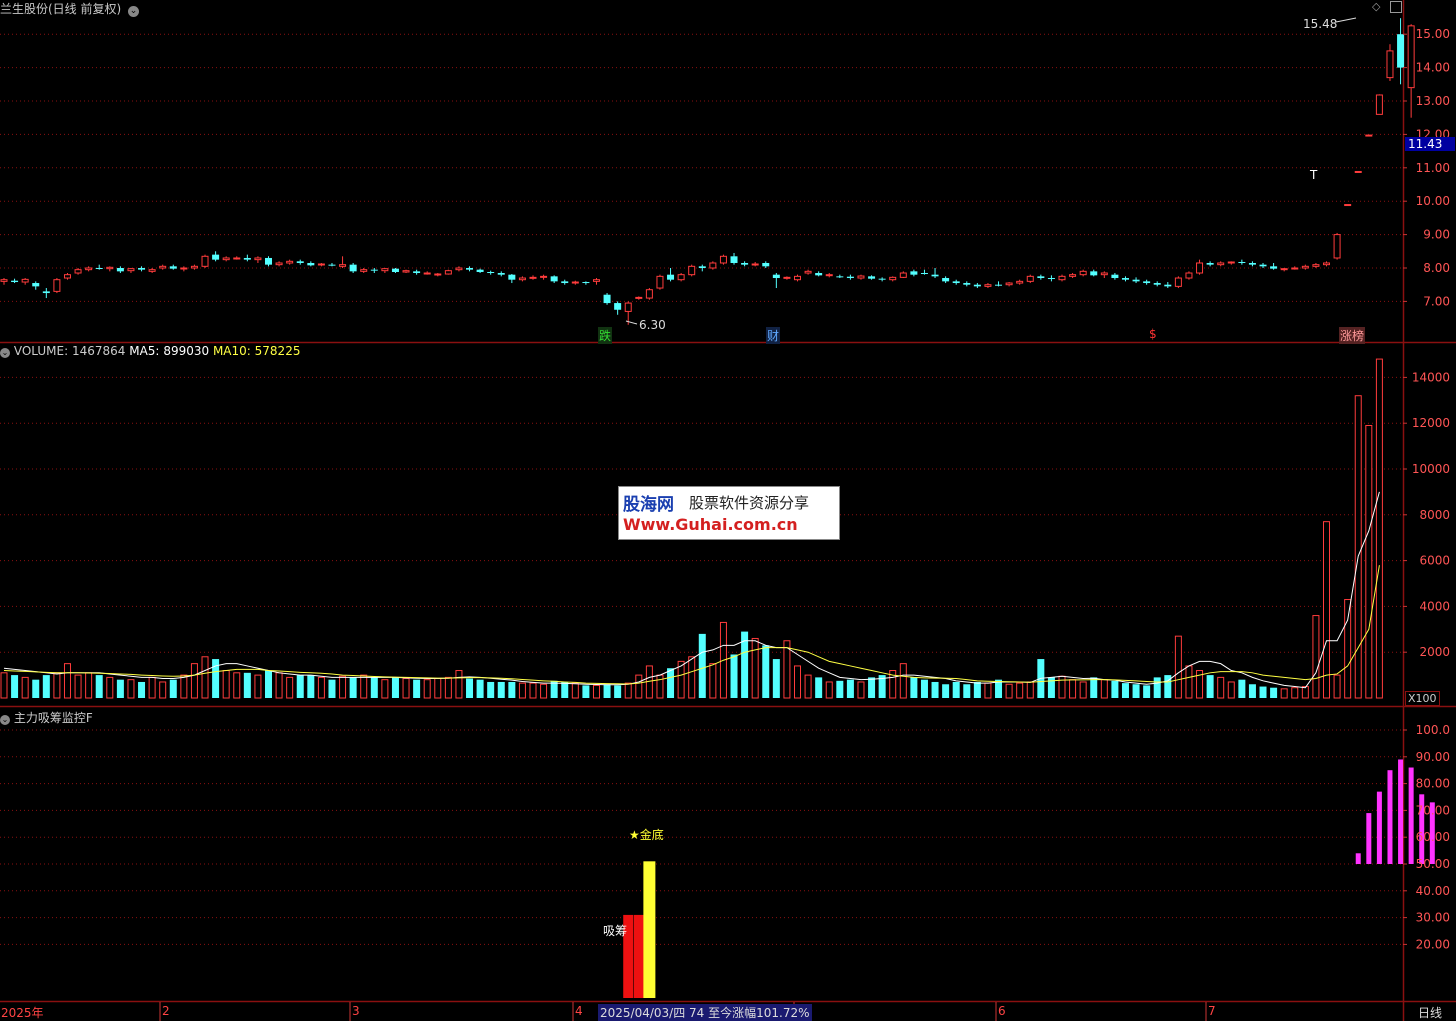 The height and width of the screenshot is (1021, 1456). What do you see at coordinates (773, 335) in the screenshot?
I see `marker-cai: 财` at bounding box center [773, 335].